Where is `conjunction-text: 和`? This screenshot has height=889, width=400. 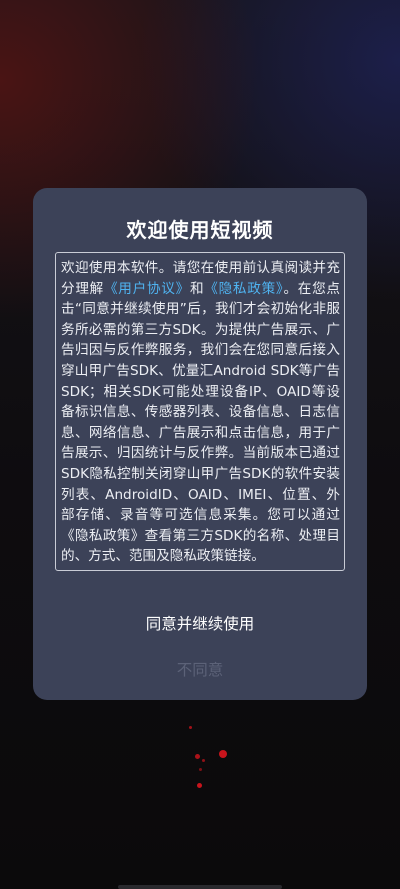 conjunction-text: 和 is located at coordinates (197, 288).